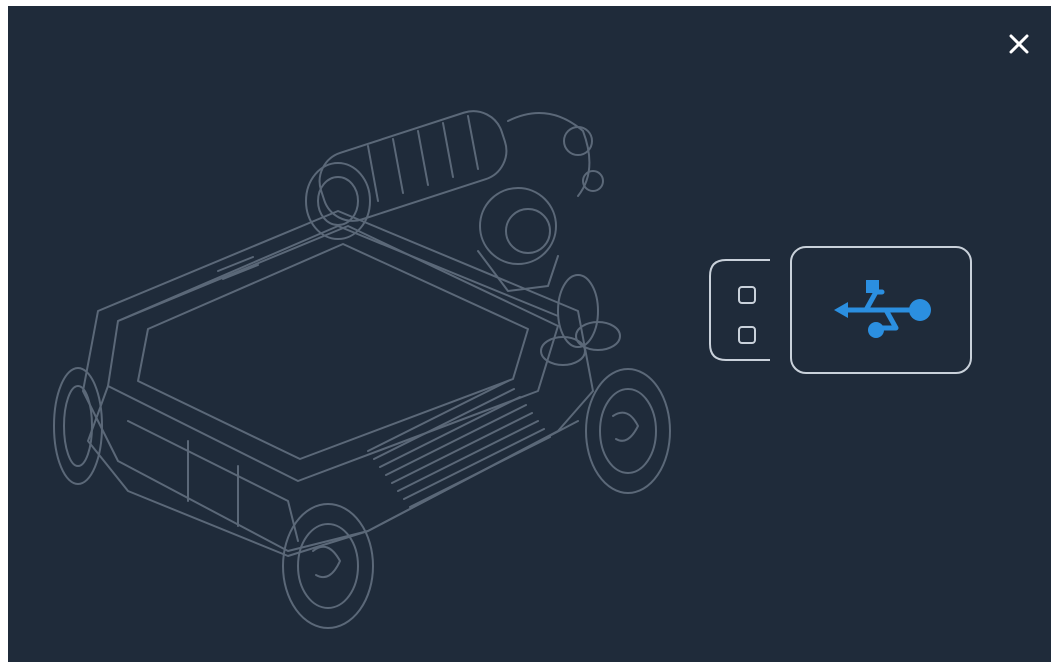  I want to click on usb-port-slot-bottom, so click(747, 335).